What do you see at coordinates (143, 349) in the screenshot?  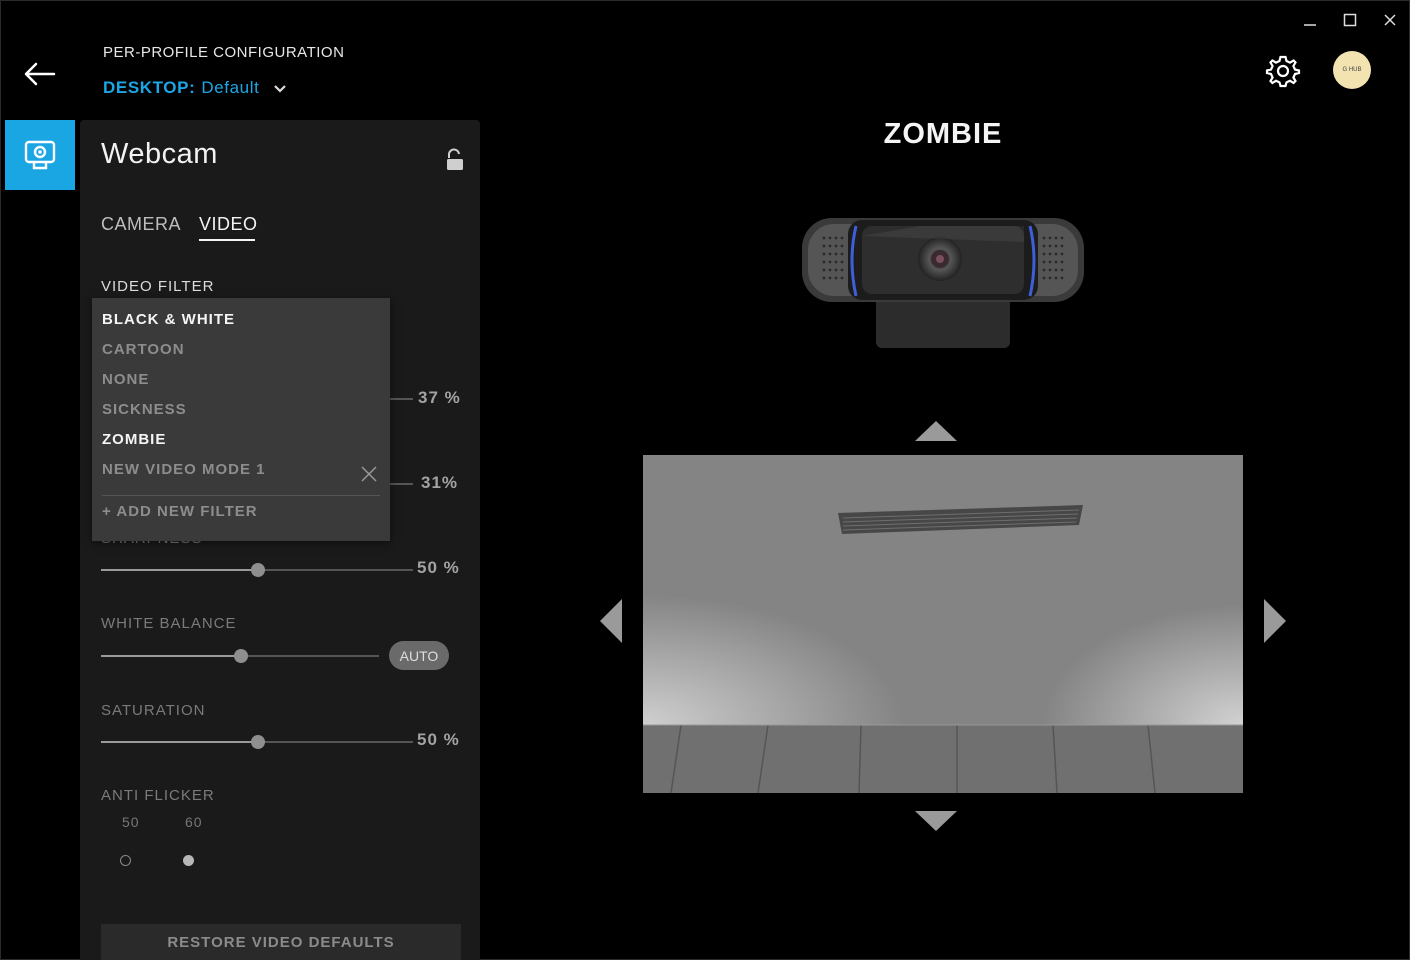 I see `filter-option: CARTOON` at bounding box center [143, 349].